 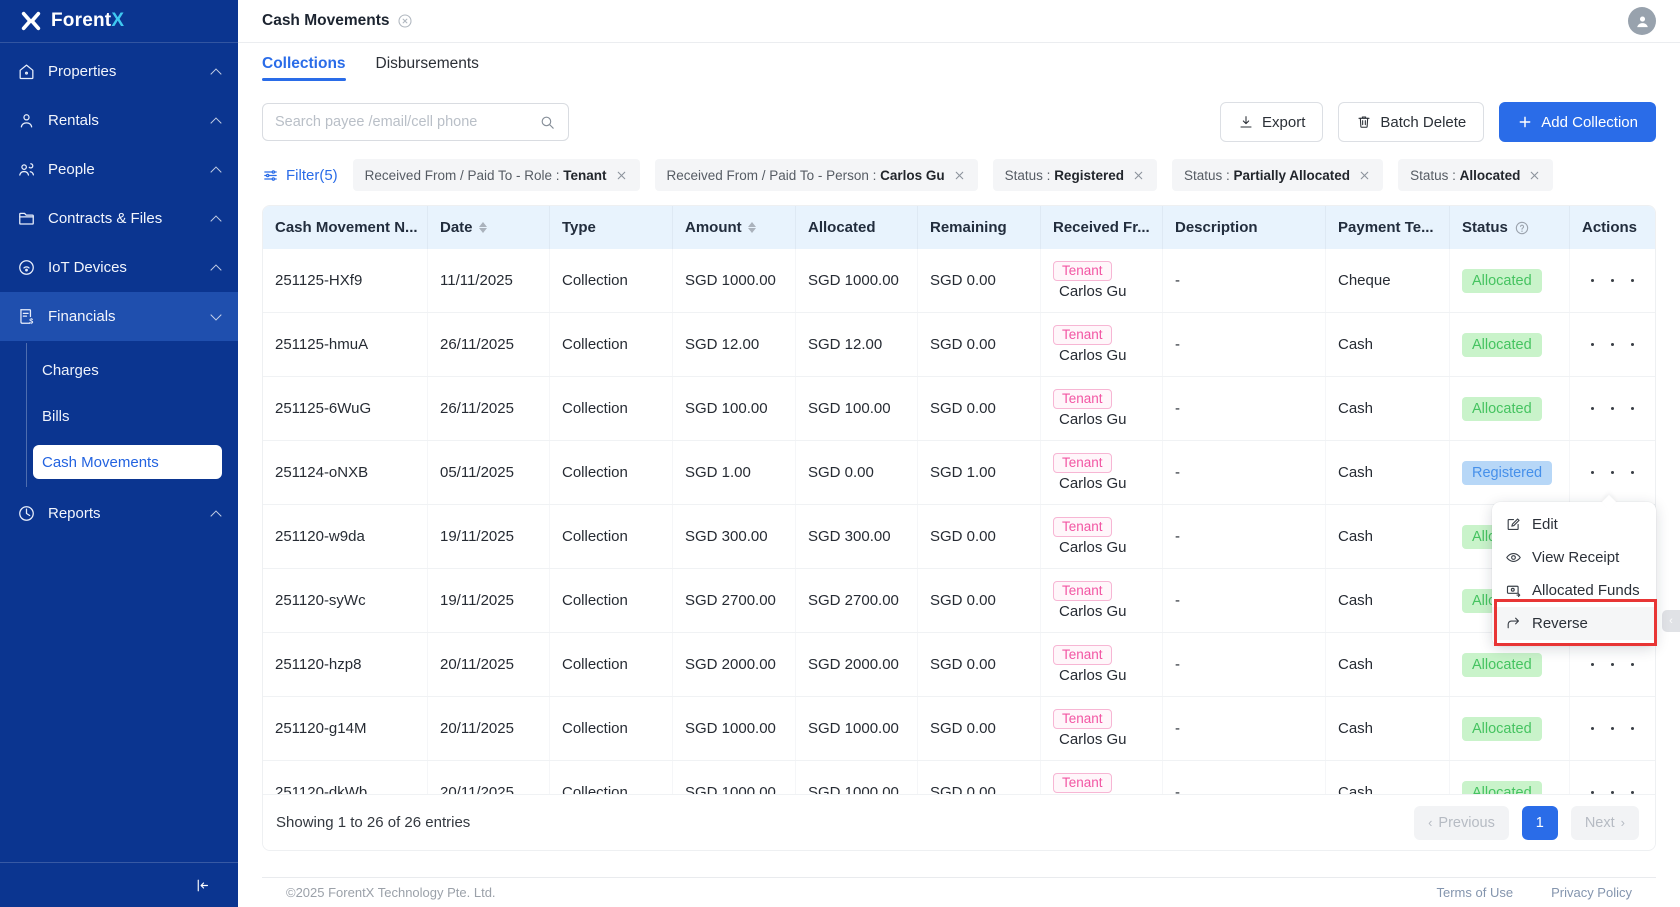 What do you see at coordinates (427, 68) in the screenshot?
I see `tab-disbursements: Disbursements` at bounding box center [427, 68].